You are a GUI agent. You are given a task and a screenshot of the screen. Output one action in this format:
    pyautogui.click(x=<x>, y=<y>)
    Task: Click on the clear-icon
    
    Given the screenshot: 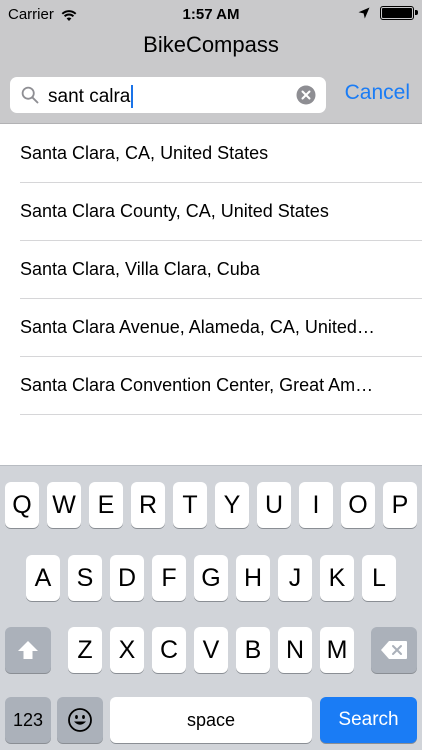 What is the action you would take?
    pyautogui.click(x=306, y=95)
    